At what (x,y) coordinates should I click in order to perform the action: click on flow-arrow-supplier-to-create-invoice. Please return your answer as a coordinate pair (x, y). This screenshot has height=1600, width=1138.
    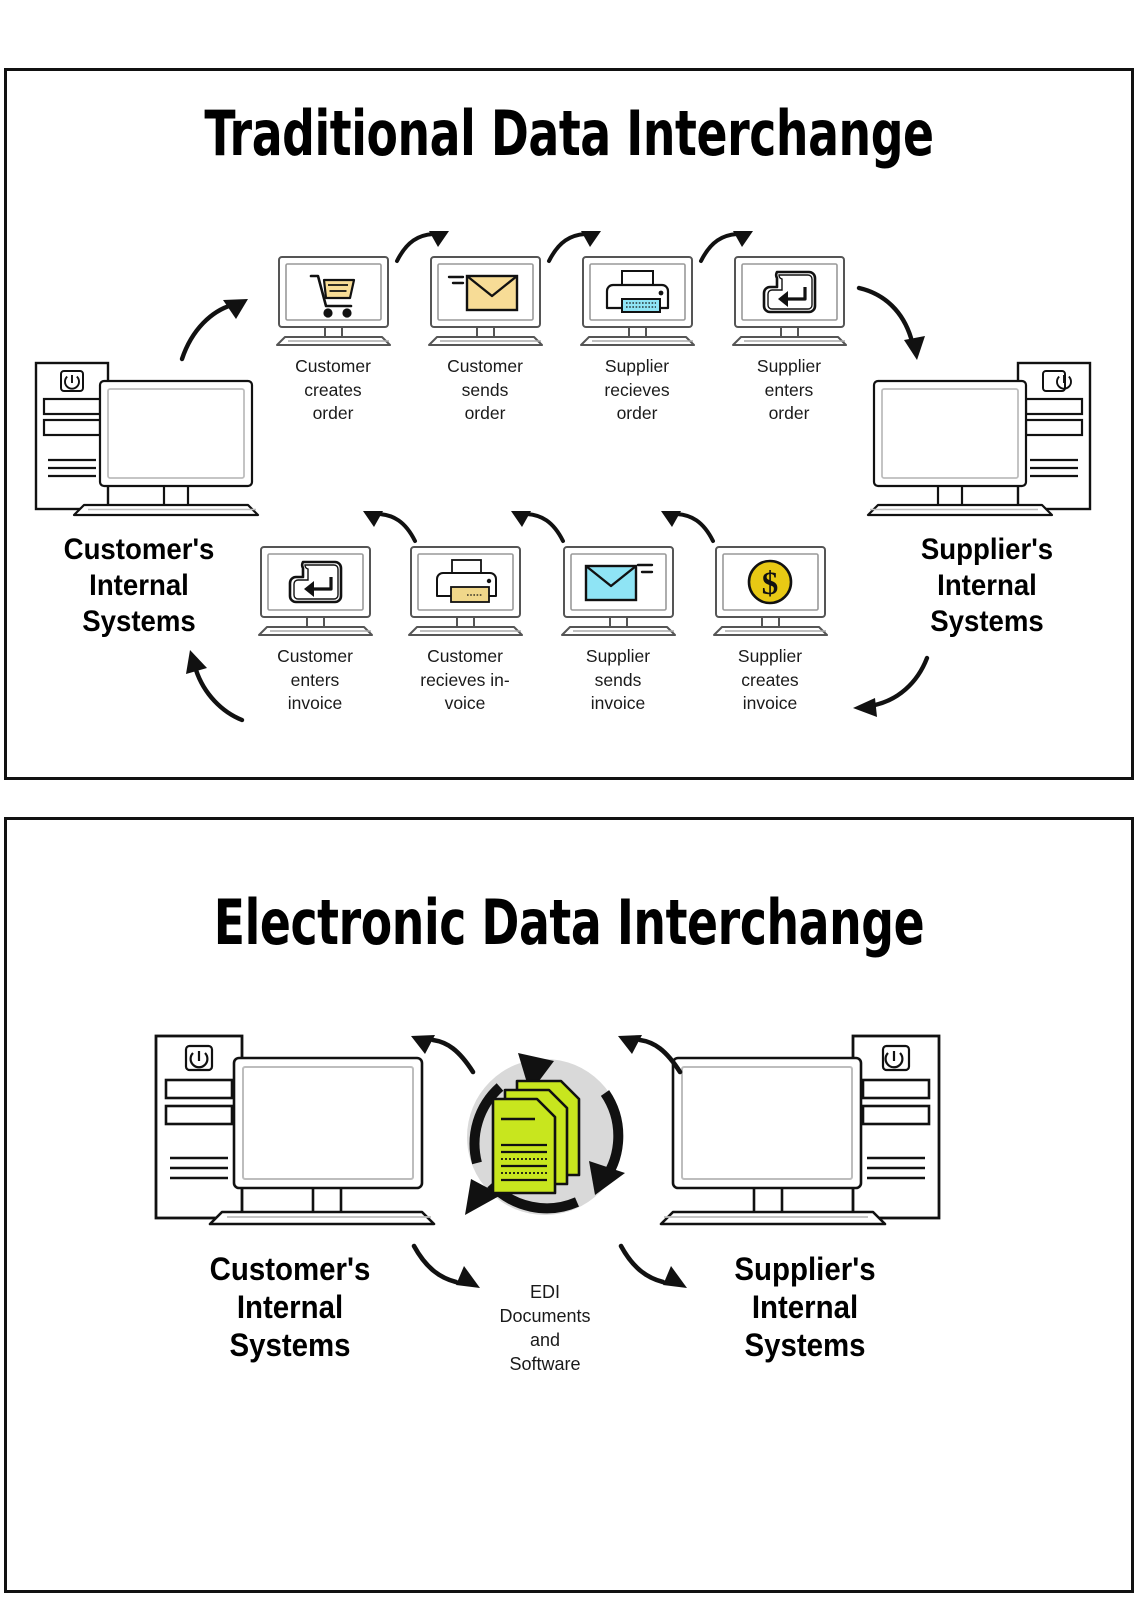
    Looking at the image, I should click on (890, 685).